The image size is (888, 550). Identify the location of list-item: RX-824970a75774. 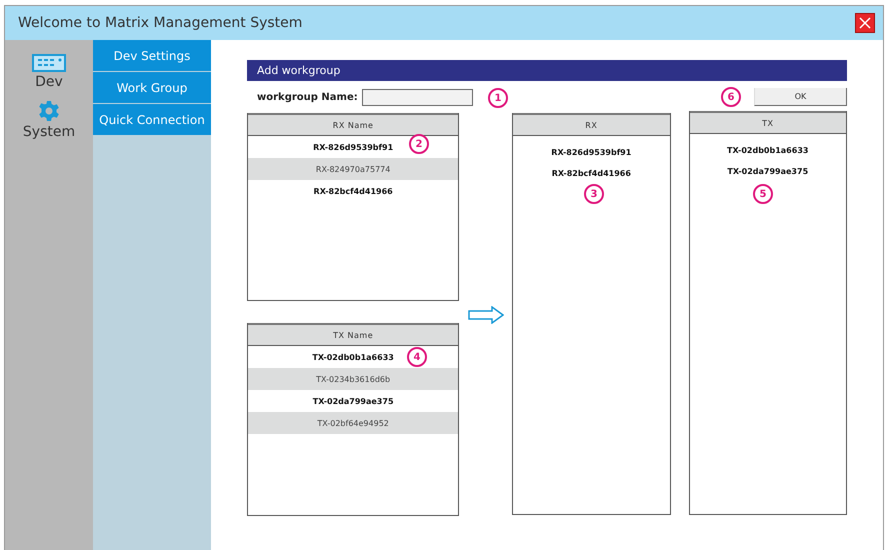
(353, 169).